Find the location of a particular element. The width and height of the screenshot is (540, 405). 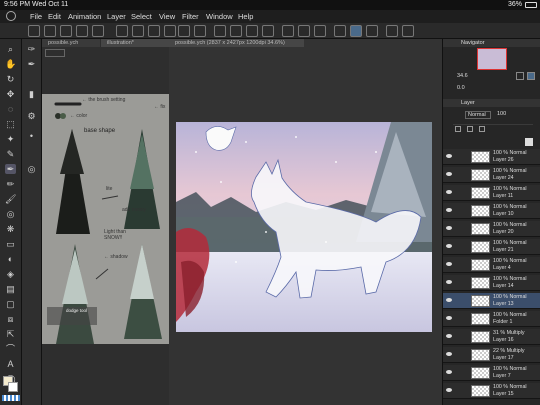

open-icon is located at coordinates (50, 31).